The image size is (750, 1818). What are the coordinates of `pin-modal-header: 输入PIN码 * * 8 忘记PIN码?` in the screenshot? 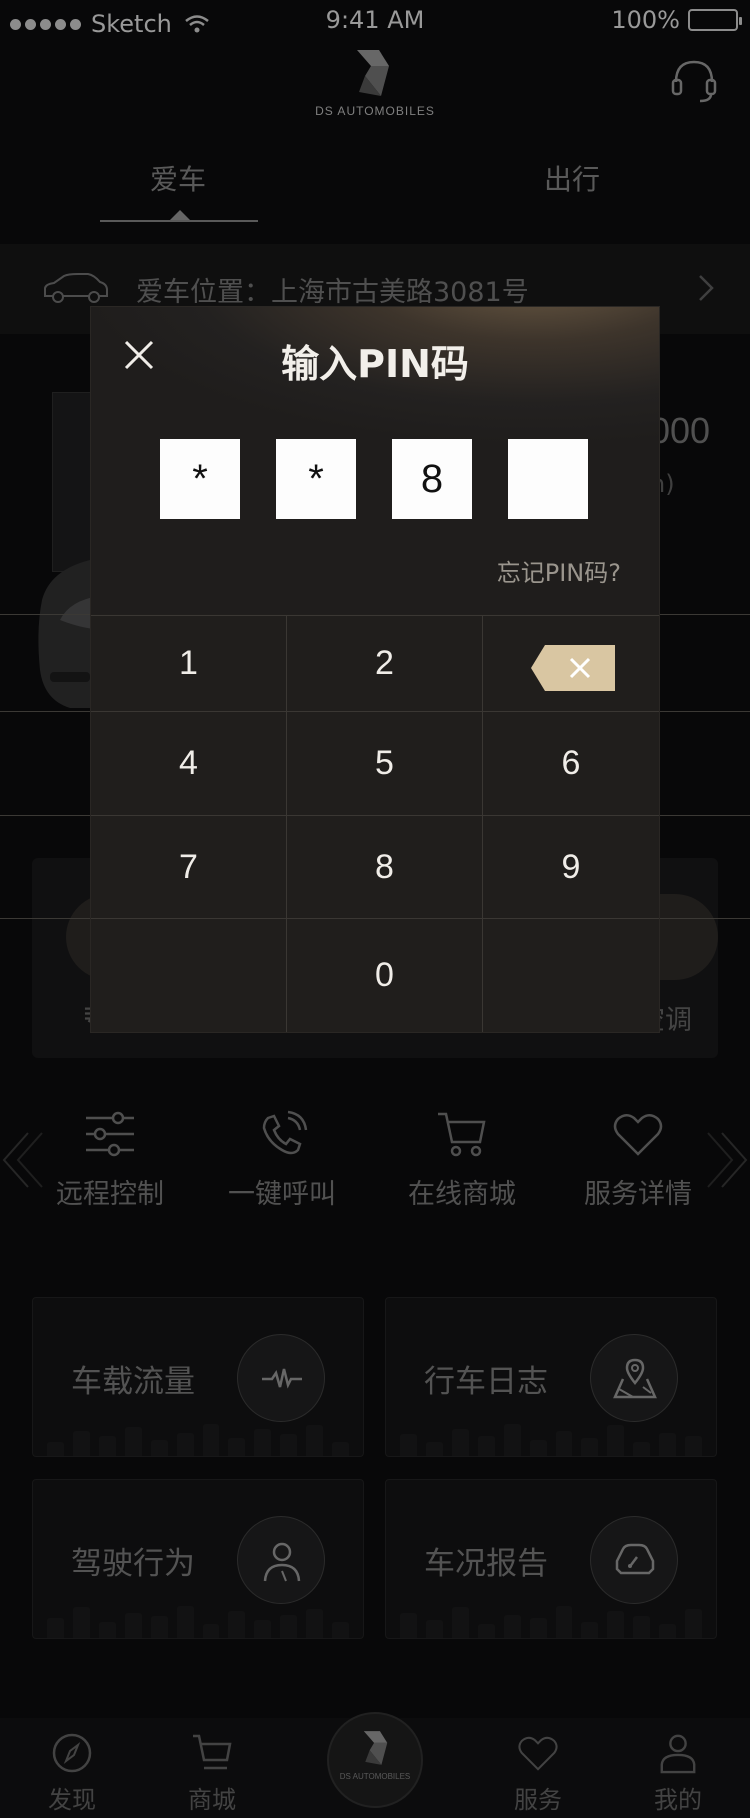 It's located at (375, 460).